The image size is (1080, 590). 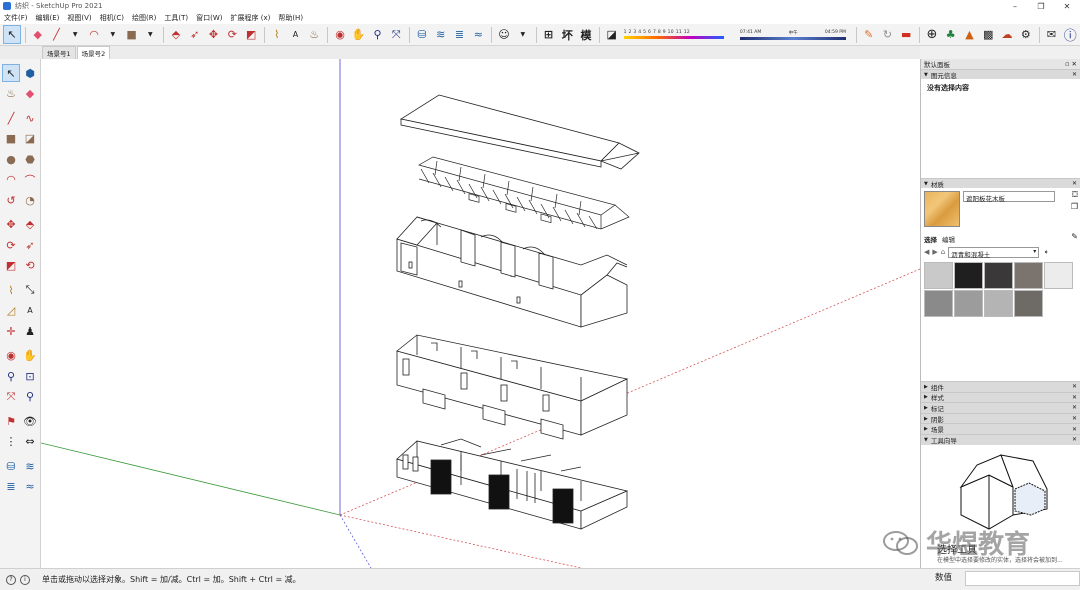 What do you see at coordinates (792, 35) in the screenshot?
I see `shadow-time-slider: 07:41 AM 中午 04:59 PM` at bounding box center [792, 35].